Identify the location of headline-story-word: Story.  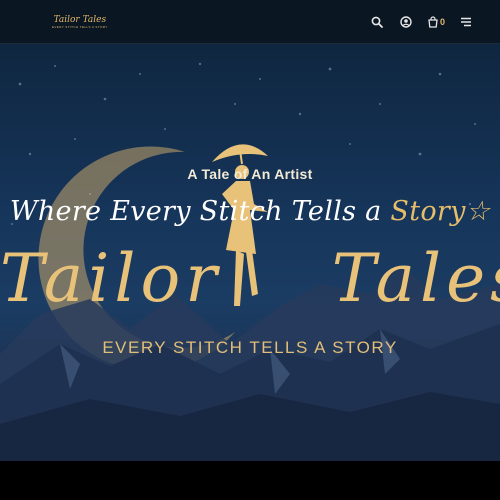
(428, 211).